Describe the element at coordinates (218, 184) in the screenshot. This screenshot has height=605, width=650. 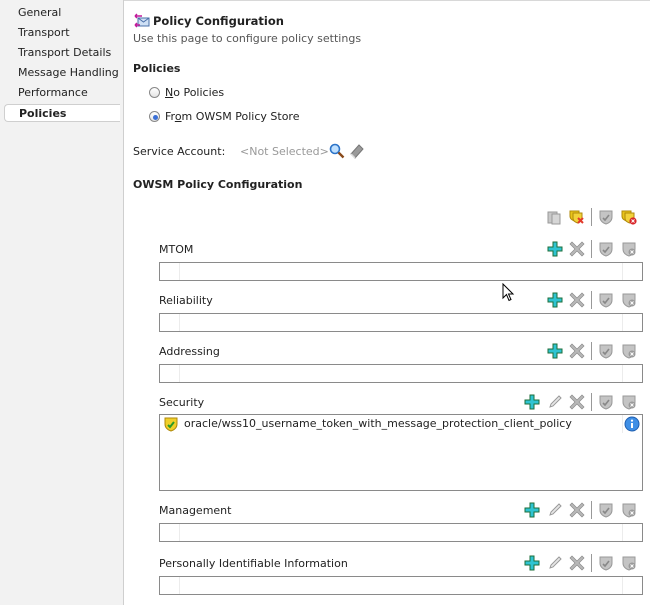
I see `owsm-heading: OWSM Policy Configuration` at that location.